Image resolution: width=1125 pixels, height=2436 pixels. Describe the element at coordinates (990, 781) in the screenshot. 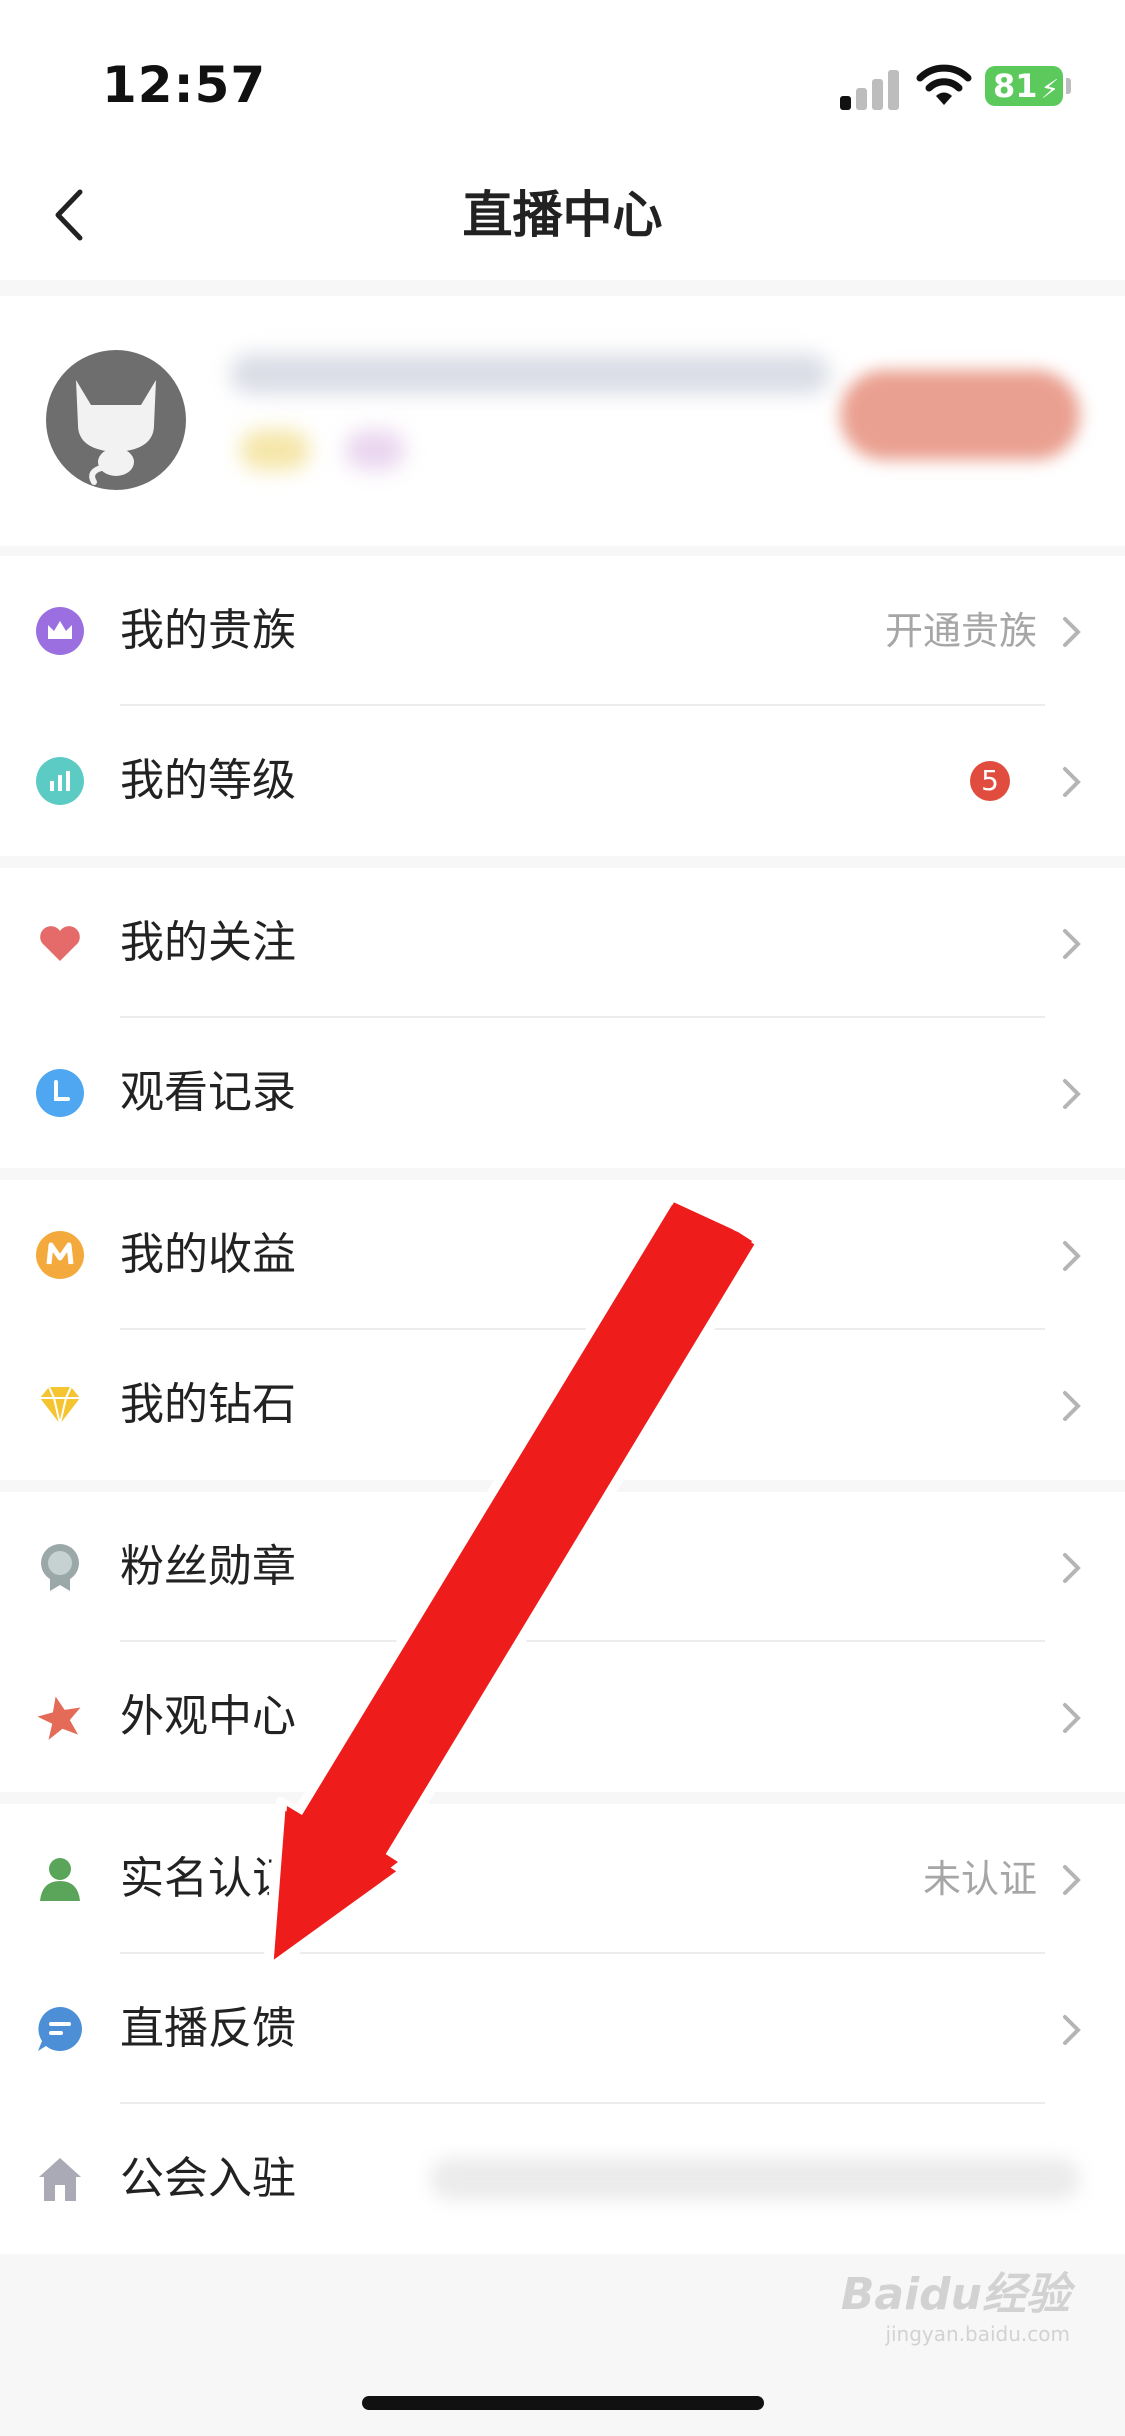

I see `level-badge: 5` at that location.